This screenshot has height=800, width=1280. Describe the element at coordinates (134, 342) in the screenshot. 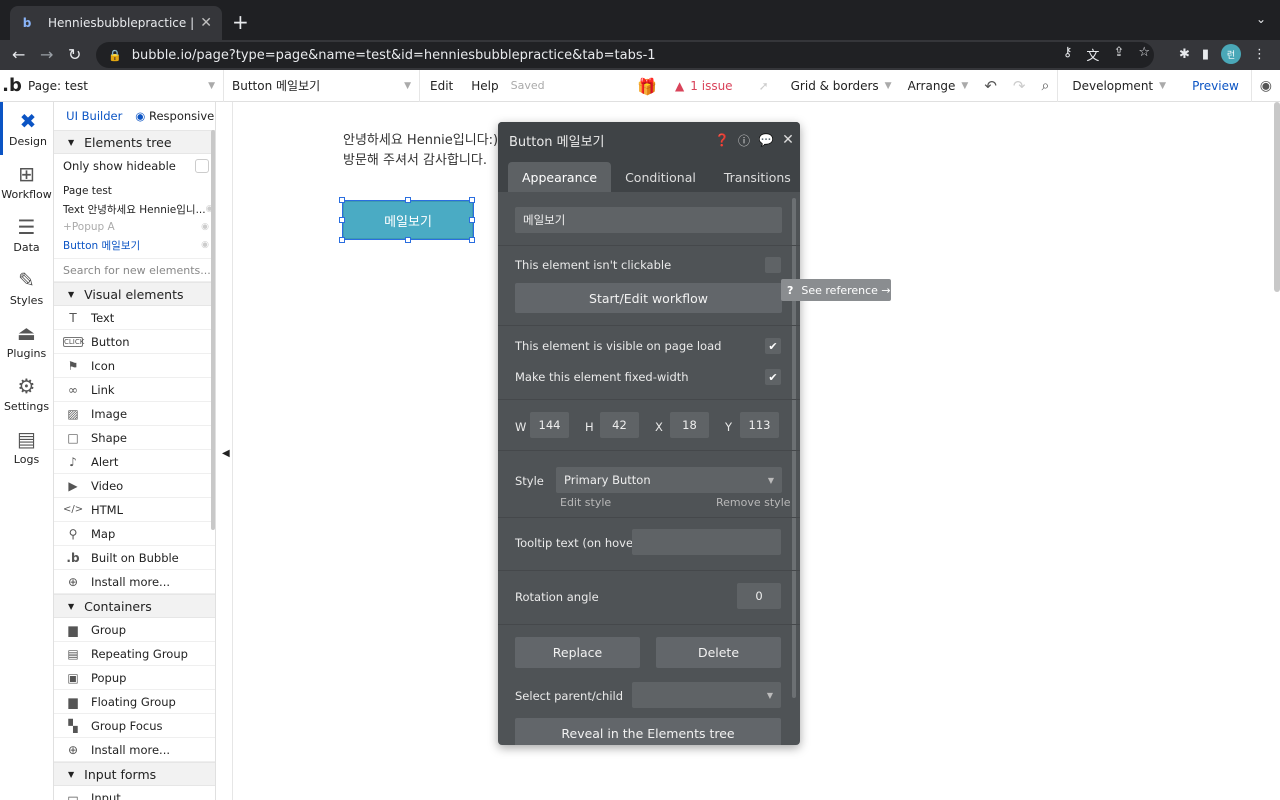

I see `element-button: CLICK Button` at that location.